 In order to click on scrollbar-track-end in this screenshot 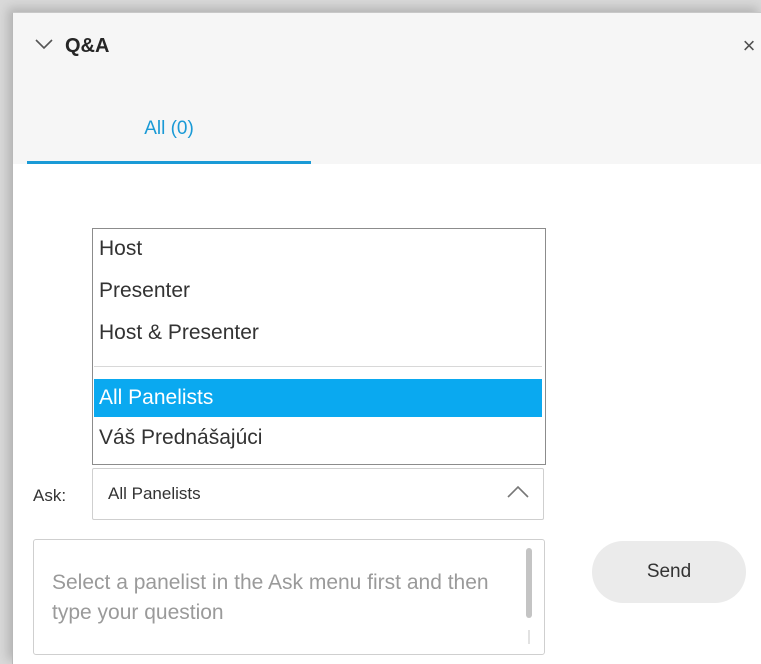, I will do `click(529, 637)`.